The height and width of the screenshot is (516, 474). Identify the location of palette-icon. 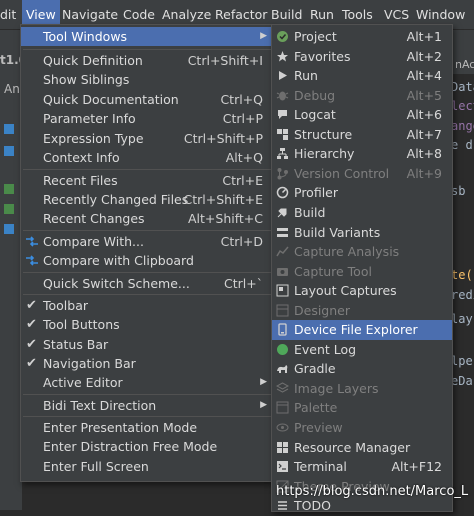
(282, 407).